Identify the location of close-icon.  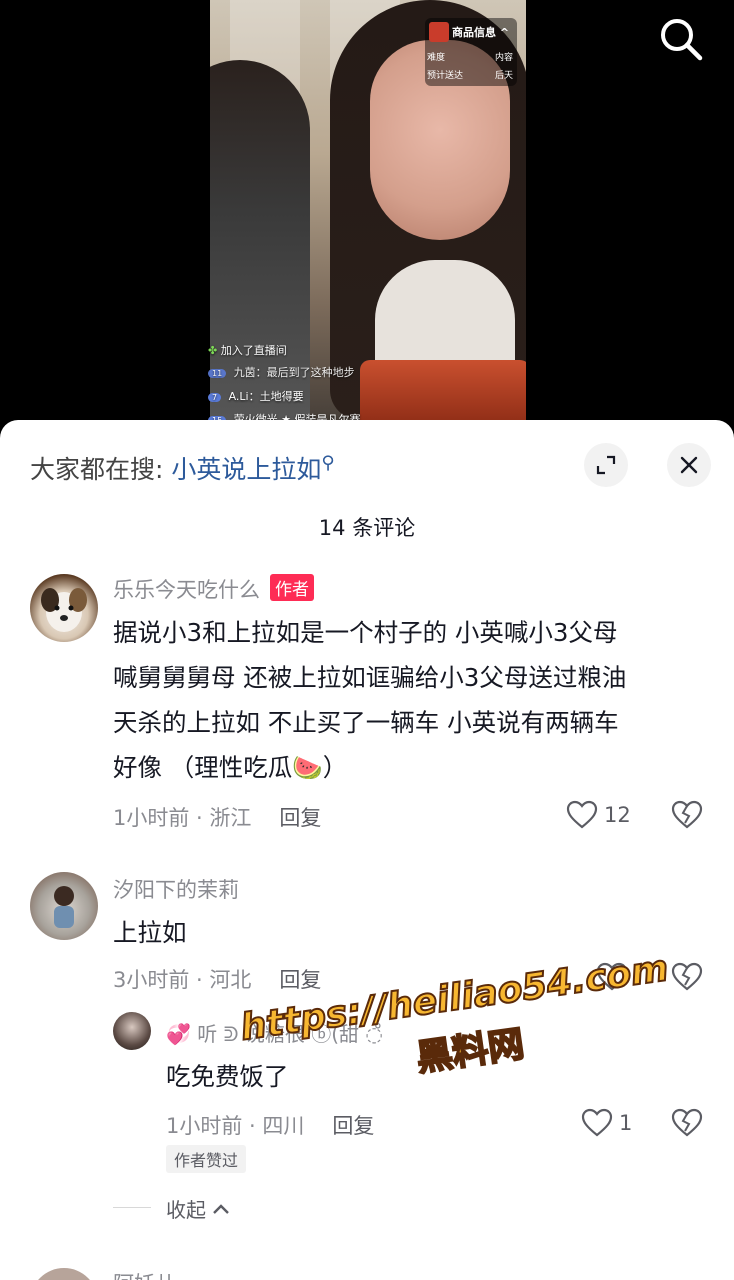
(689, 465).